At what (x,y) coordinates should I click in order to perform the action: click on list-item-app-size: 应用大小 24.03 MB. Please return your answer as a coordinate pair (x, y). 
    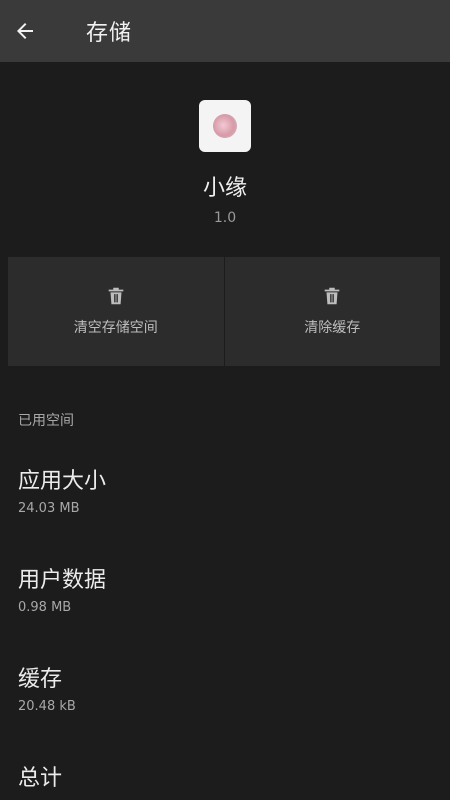
    Looking at the image, I should click on (62, 489).